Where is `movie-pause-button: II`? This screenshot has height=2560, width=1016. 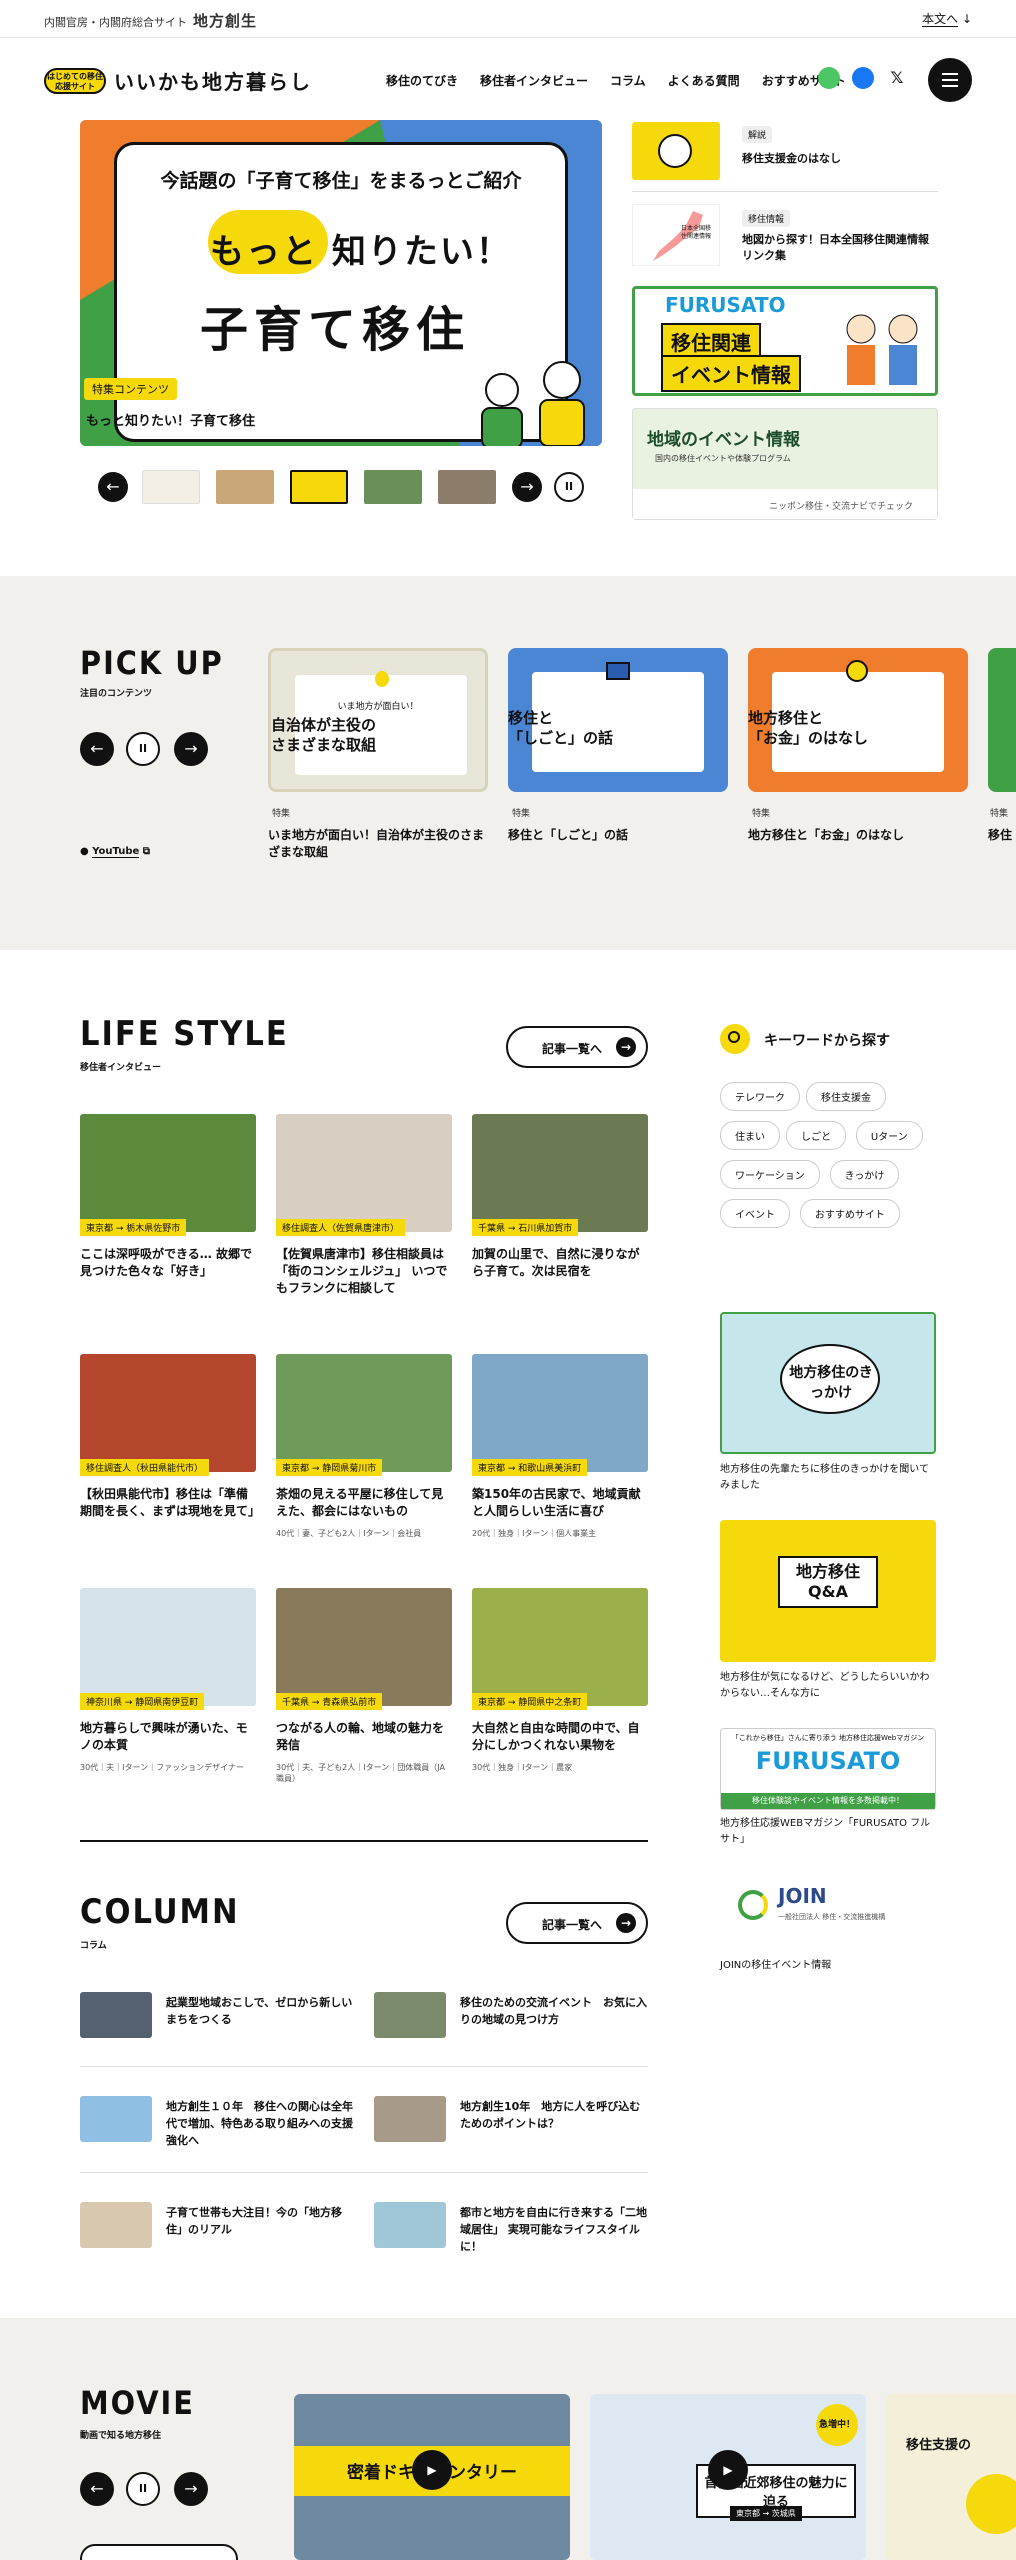 movie-pause-button: II is located at coordinates (143, 2489).